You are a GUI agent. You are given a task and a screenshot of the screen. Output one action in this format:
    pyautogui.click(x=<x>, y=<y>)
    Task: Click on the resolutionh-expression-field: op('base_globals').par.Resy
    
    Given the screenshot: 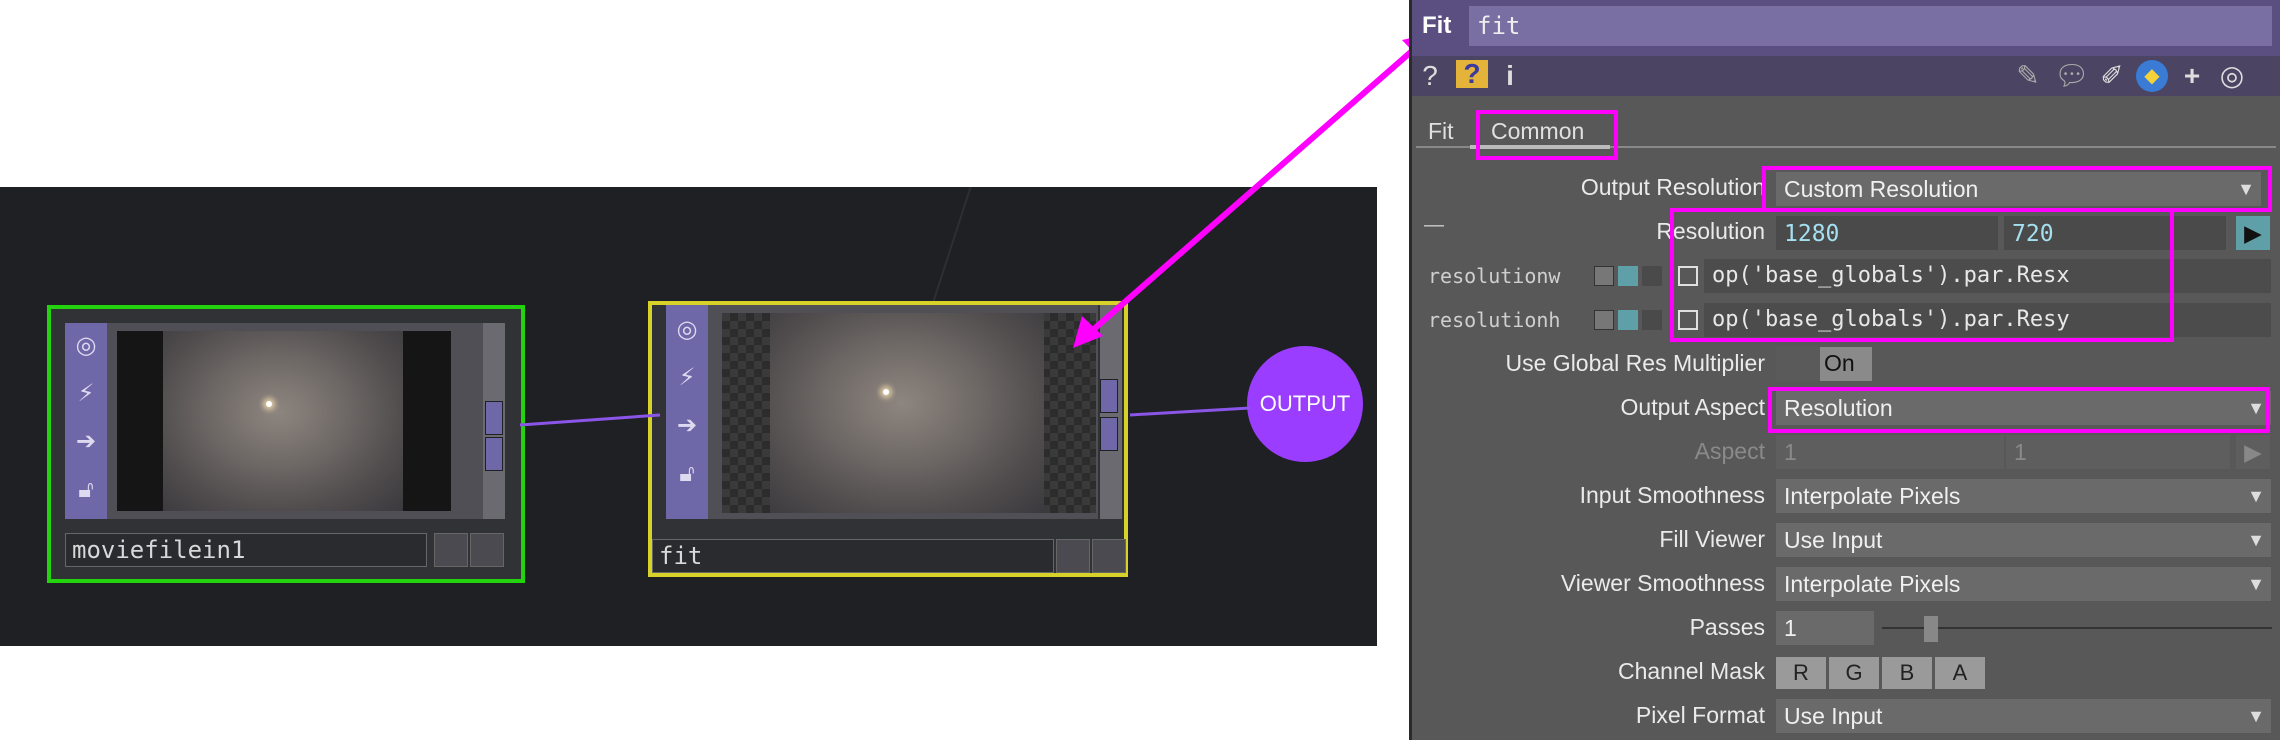 What is the action you would take?
    pyautogui.click(x=1987, y=320)
    